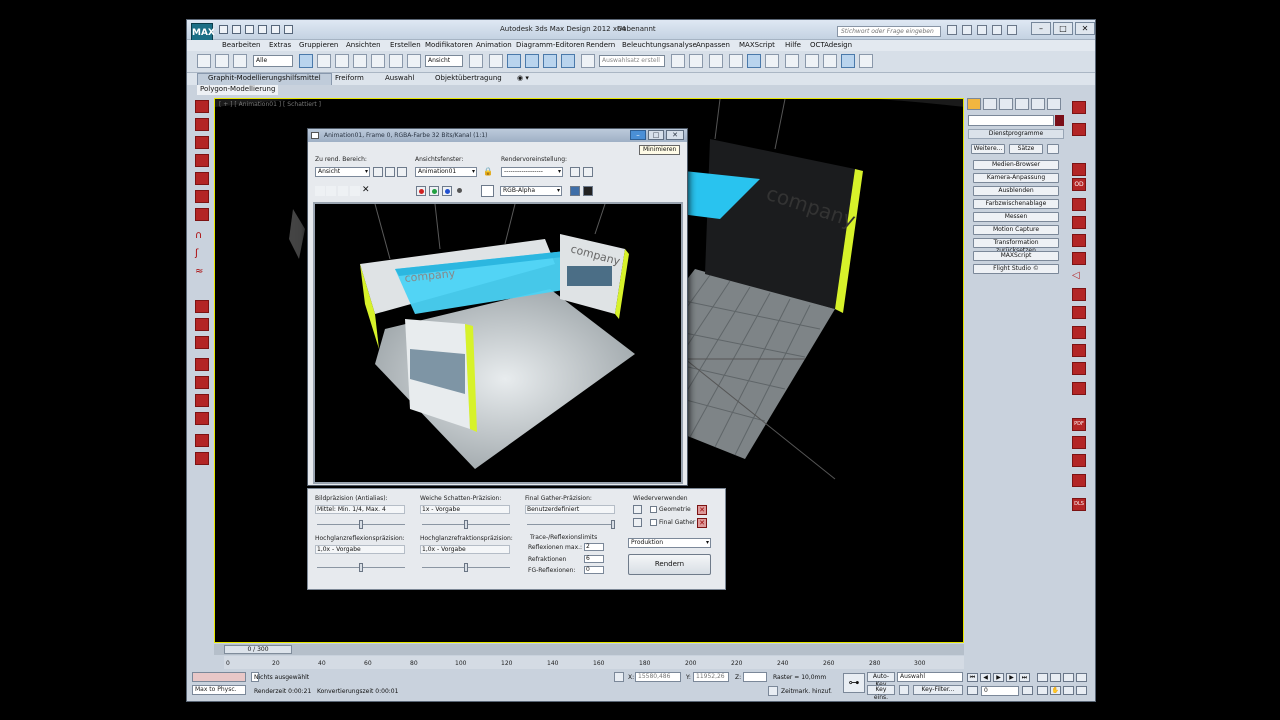  I want to click on tab-objektuebertragung: Objektübertragung, so click(468, 78).